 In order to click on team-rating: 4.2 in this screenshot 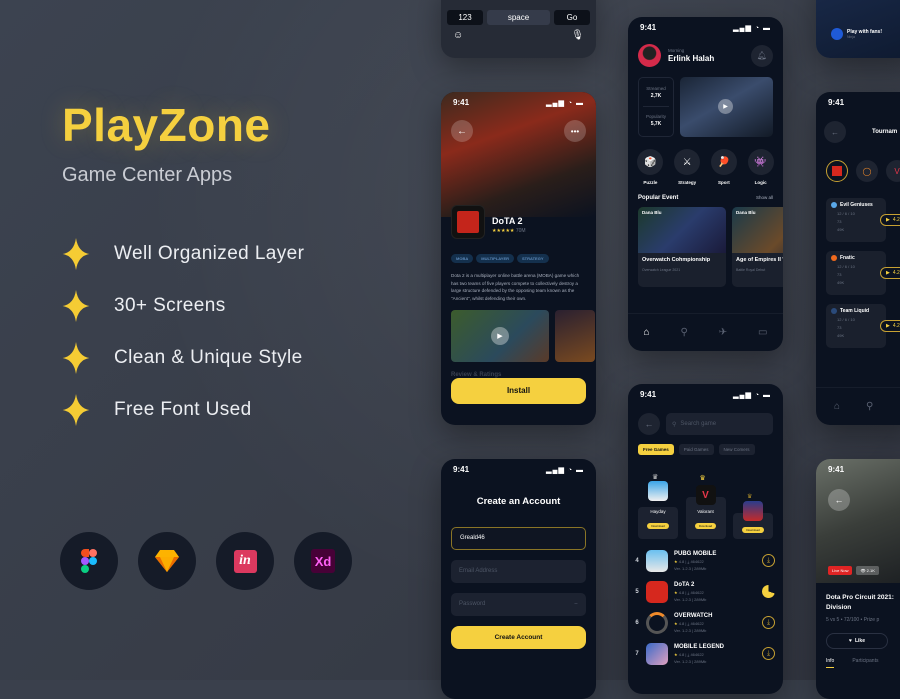, I will do `click(896, 273)`.